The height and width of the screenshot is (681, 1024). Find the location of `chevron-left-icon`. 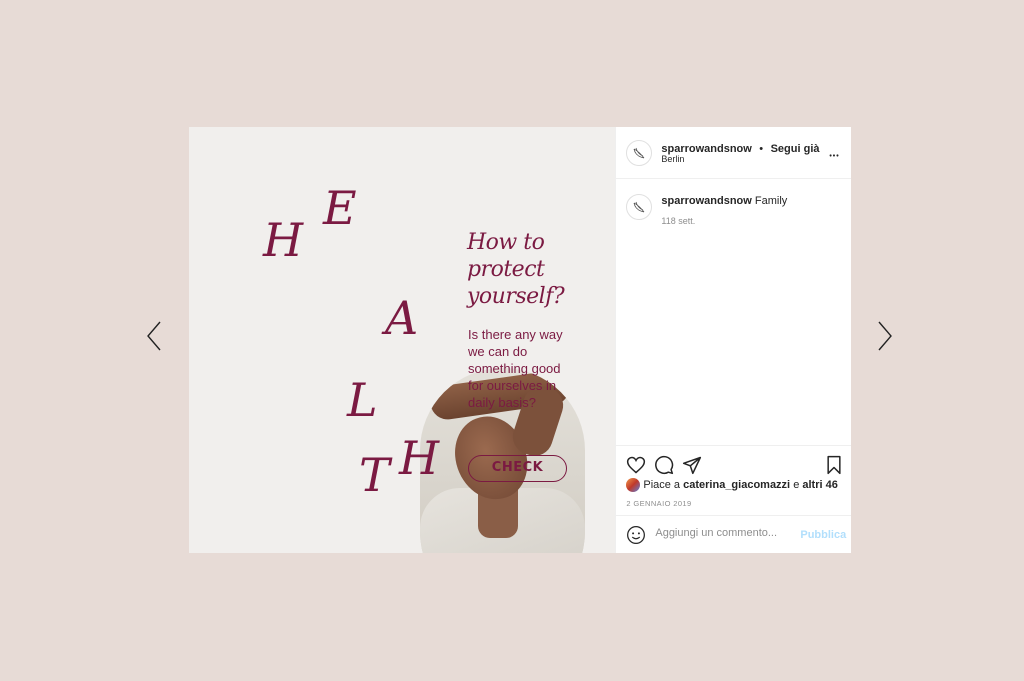

chevron-left-icon is located at coordinates (154, 336).